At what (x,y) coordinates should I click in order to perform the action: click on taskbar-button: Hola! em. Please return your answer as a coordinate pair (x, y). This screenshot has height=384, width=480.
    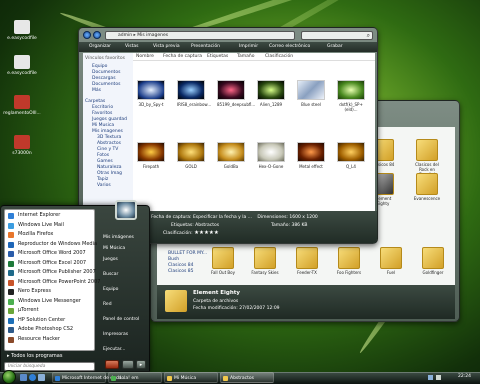
    Looking at the image, I should click on (135, 377).